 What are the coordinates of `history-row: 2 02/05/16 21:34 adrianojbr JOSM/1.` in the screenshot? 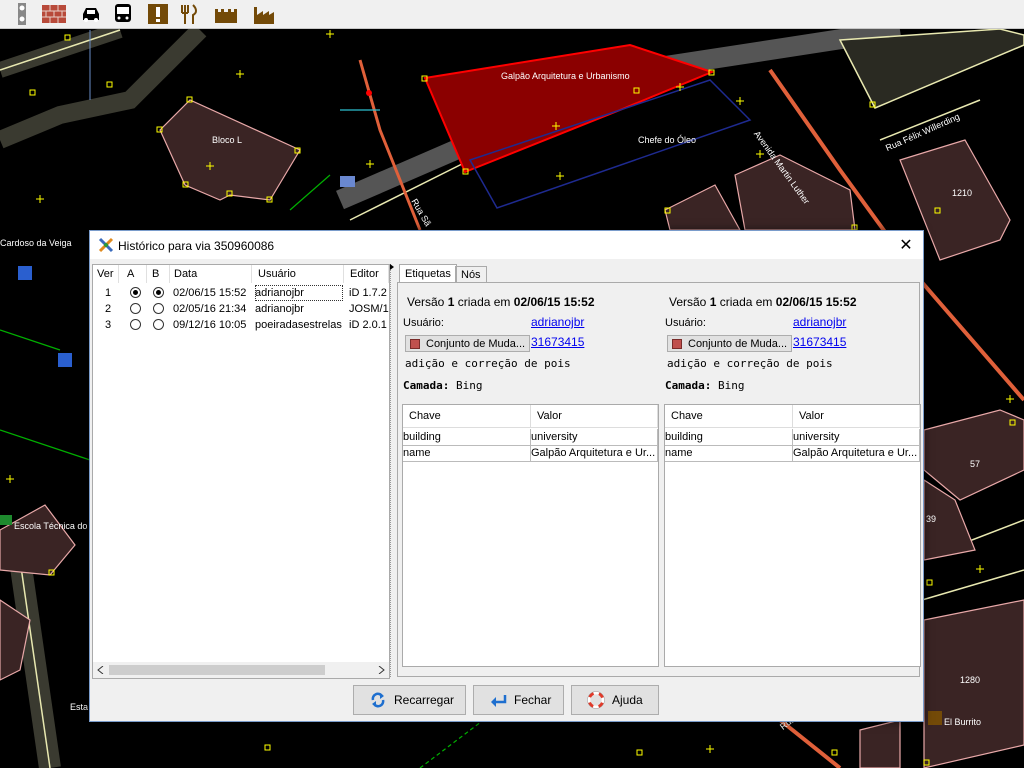 It's located at (241, 309).